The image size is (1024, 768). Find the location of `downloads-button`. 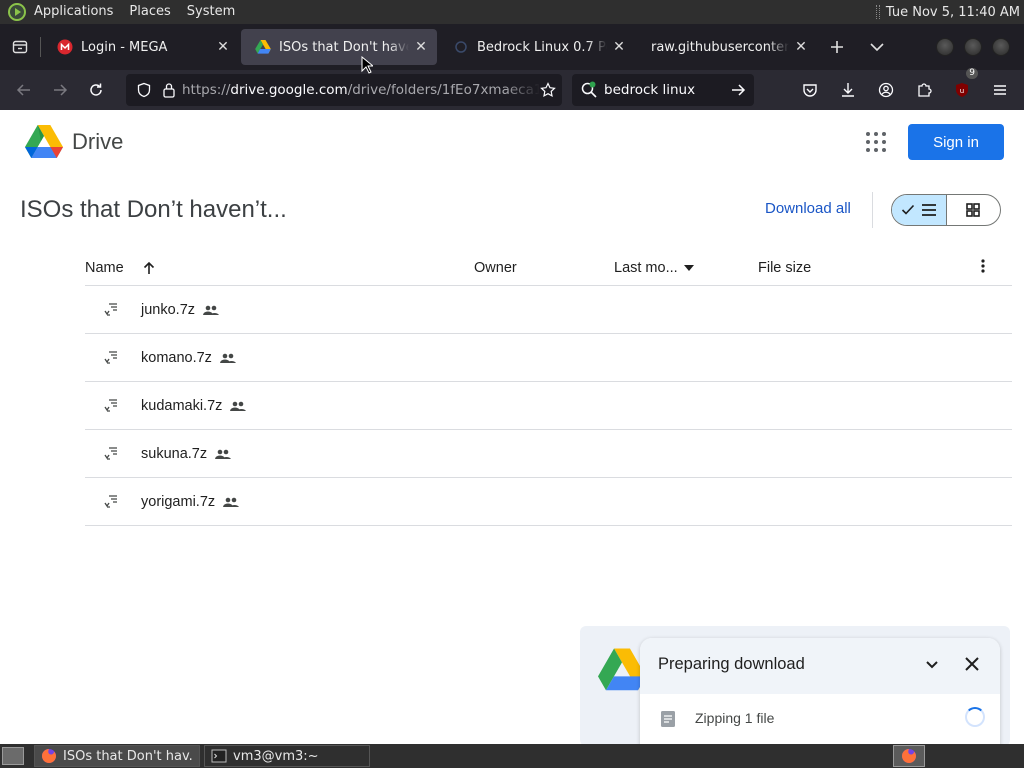

downloads-button is located at coordinates (848, 90).